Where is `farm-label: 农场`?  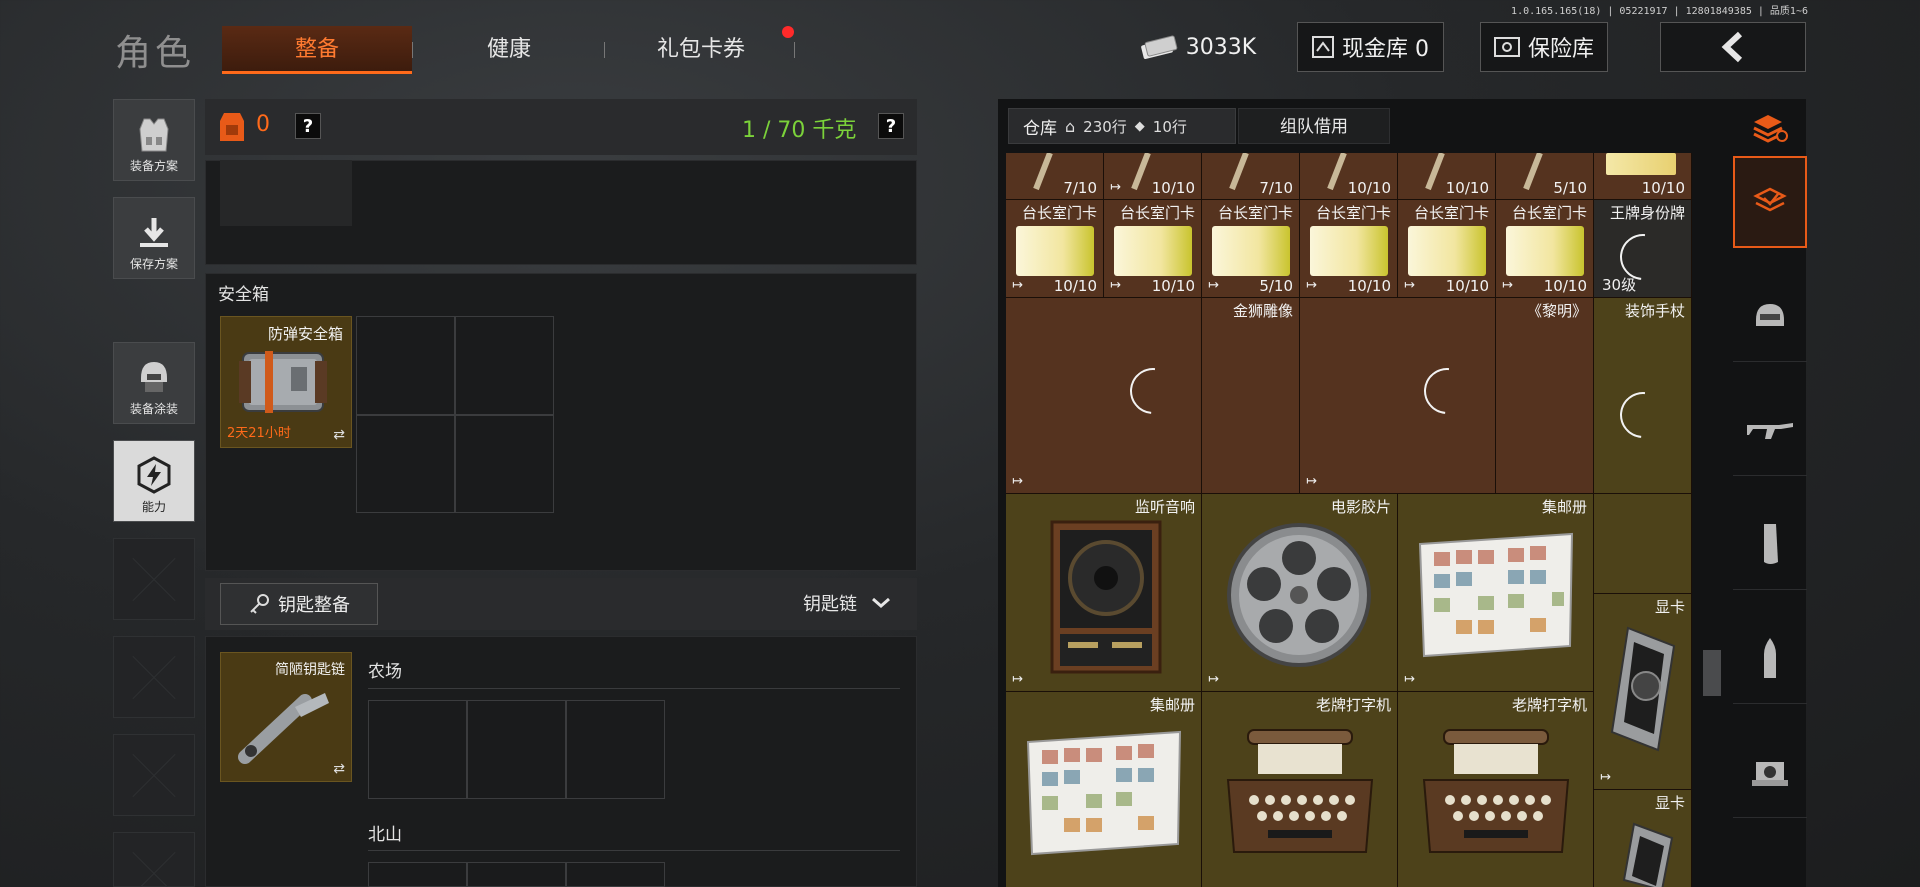
farm-label: 农场 is located at coordinates (385, 672).